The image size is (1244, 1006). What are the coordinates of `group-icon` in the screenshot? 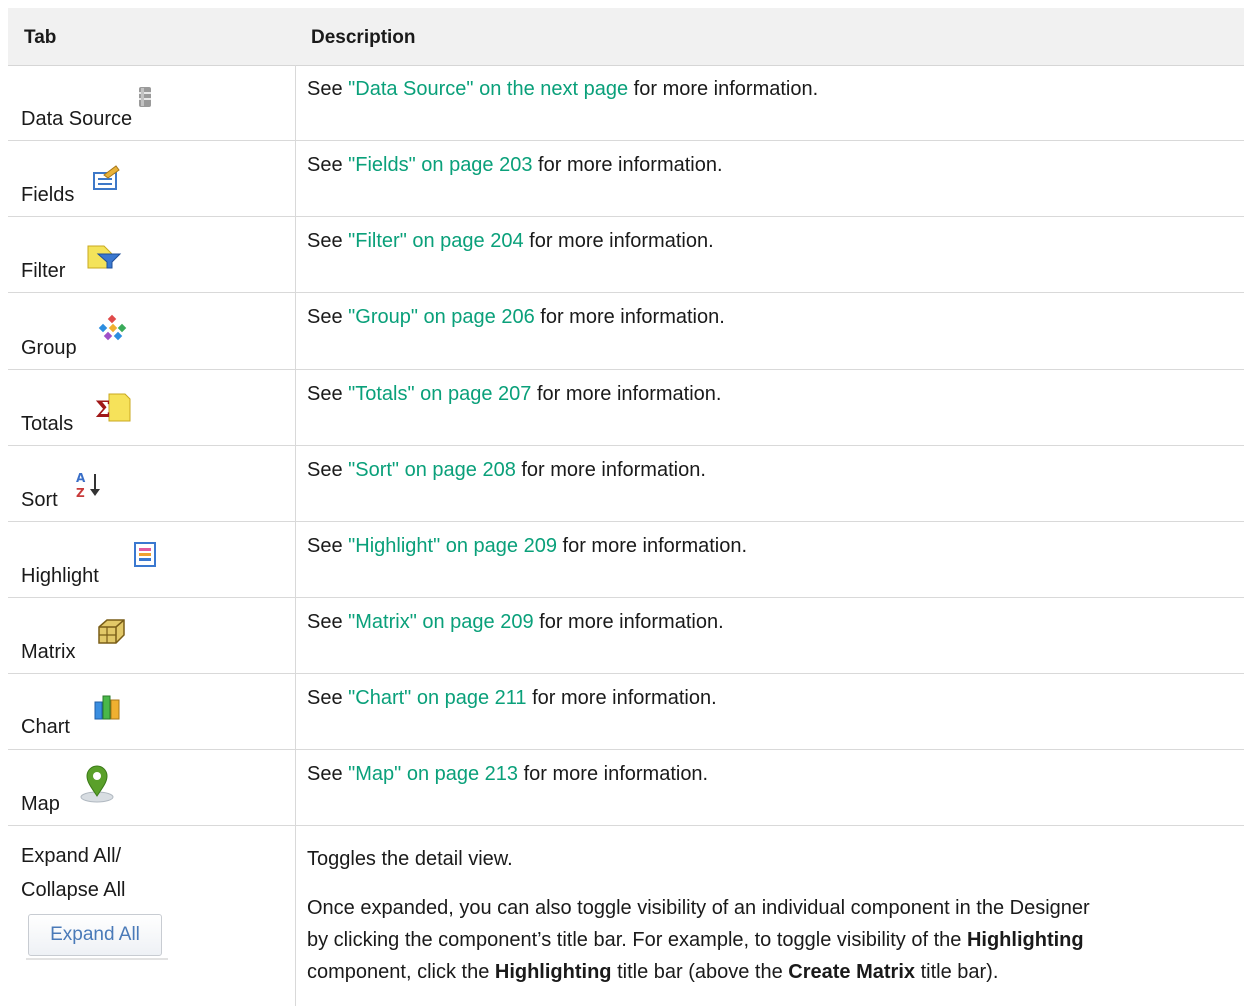 It's located at (112, 327).